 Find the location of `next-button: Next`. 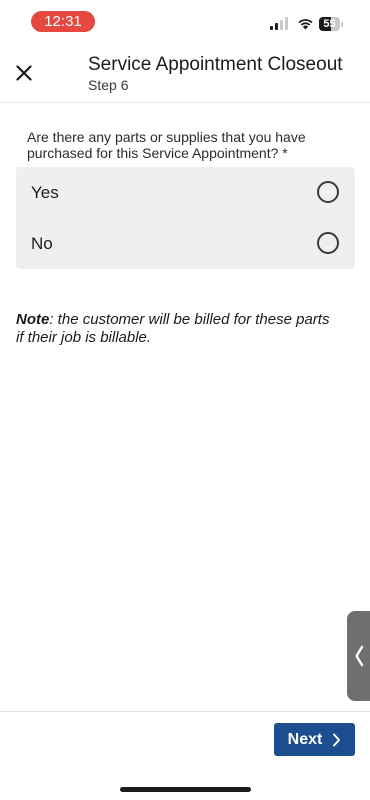

next-button: Next is located at coordinates (314, 739).